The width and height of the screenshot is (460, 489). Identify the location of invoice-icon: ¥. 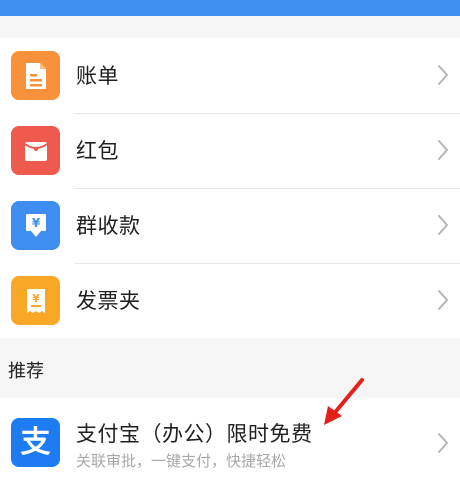
(35, 300).